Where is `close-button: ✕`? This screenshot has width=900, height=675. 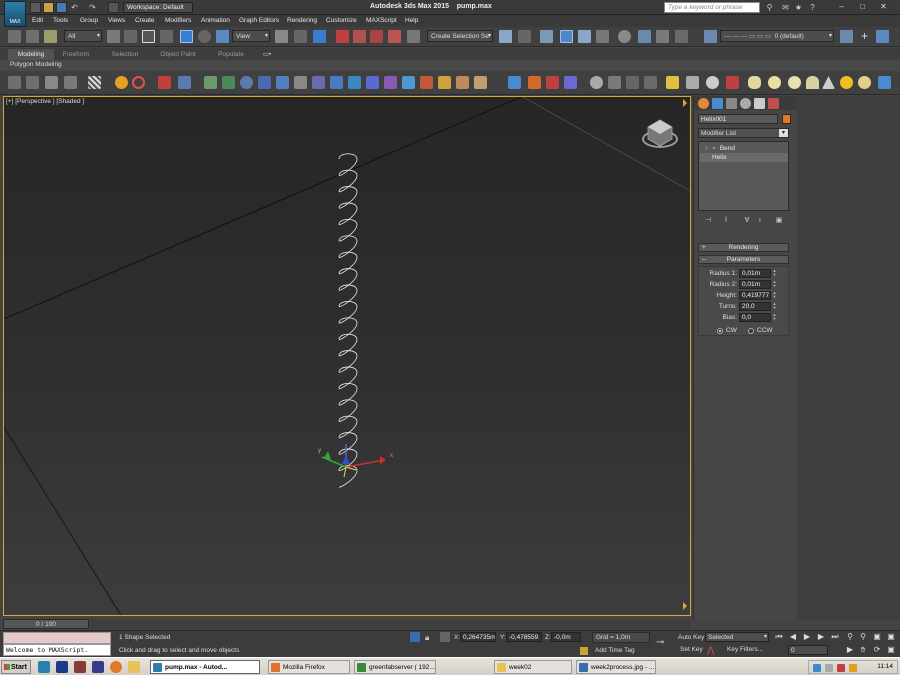
close-button: ✕ is located at coordinates (883, 7).